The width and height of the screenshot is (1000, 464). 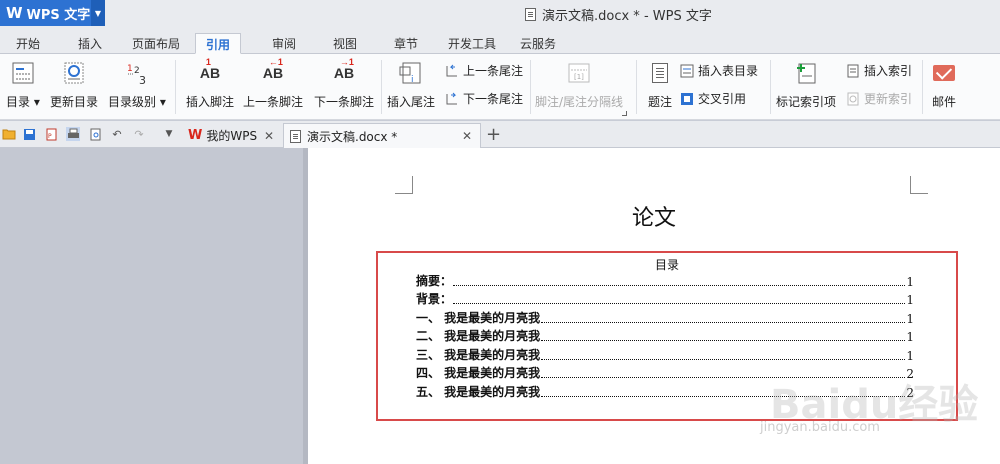 What do you see at coordinates (142, 80) in the screenshot?
I see `svg-text: 3` at bounding box center [142, 80].